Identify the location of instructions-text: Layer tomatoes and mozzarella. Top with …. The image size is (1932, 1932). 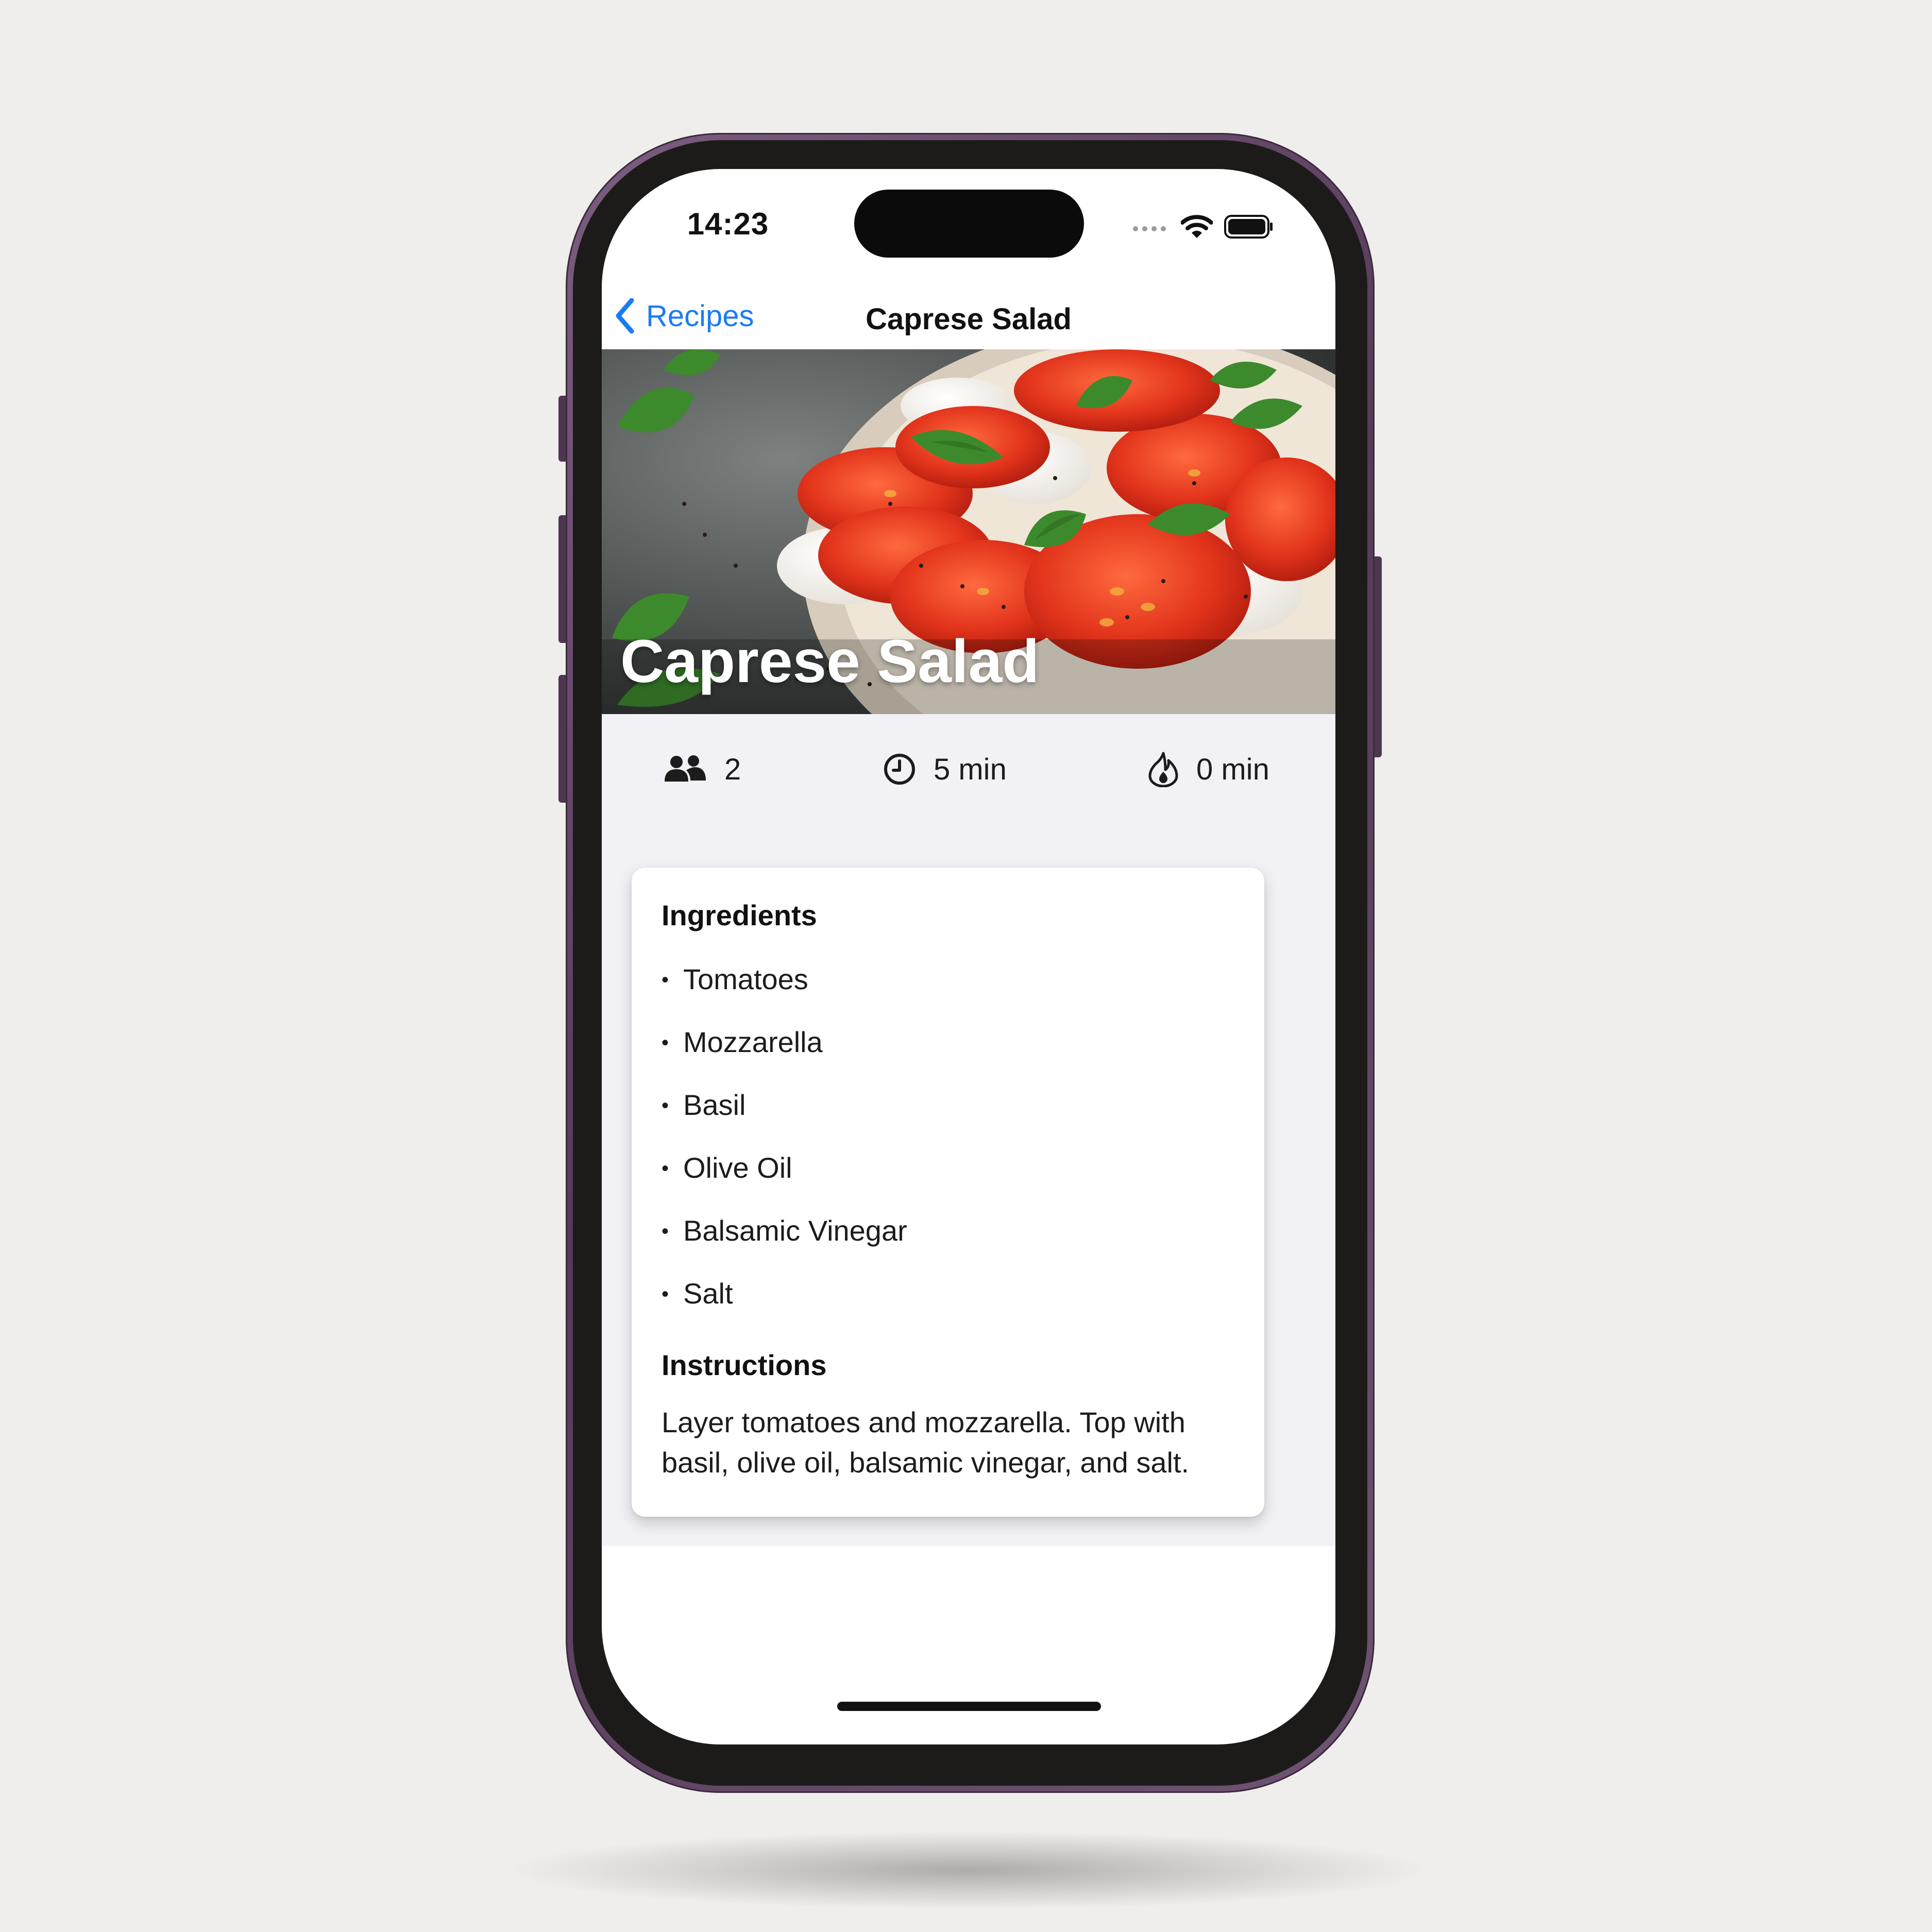
(926, 1442).